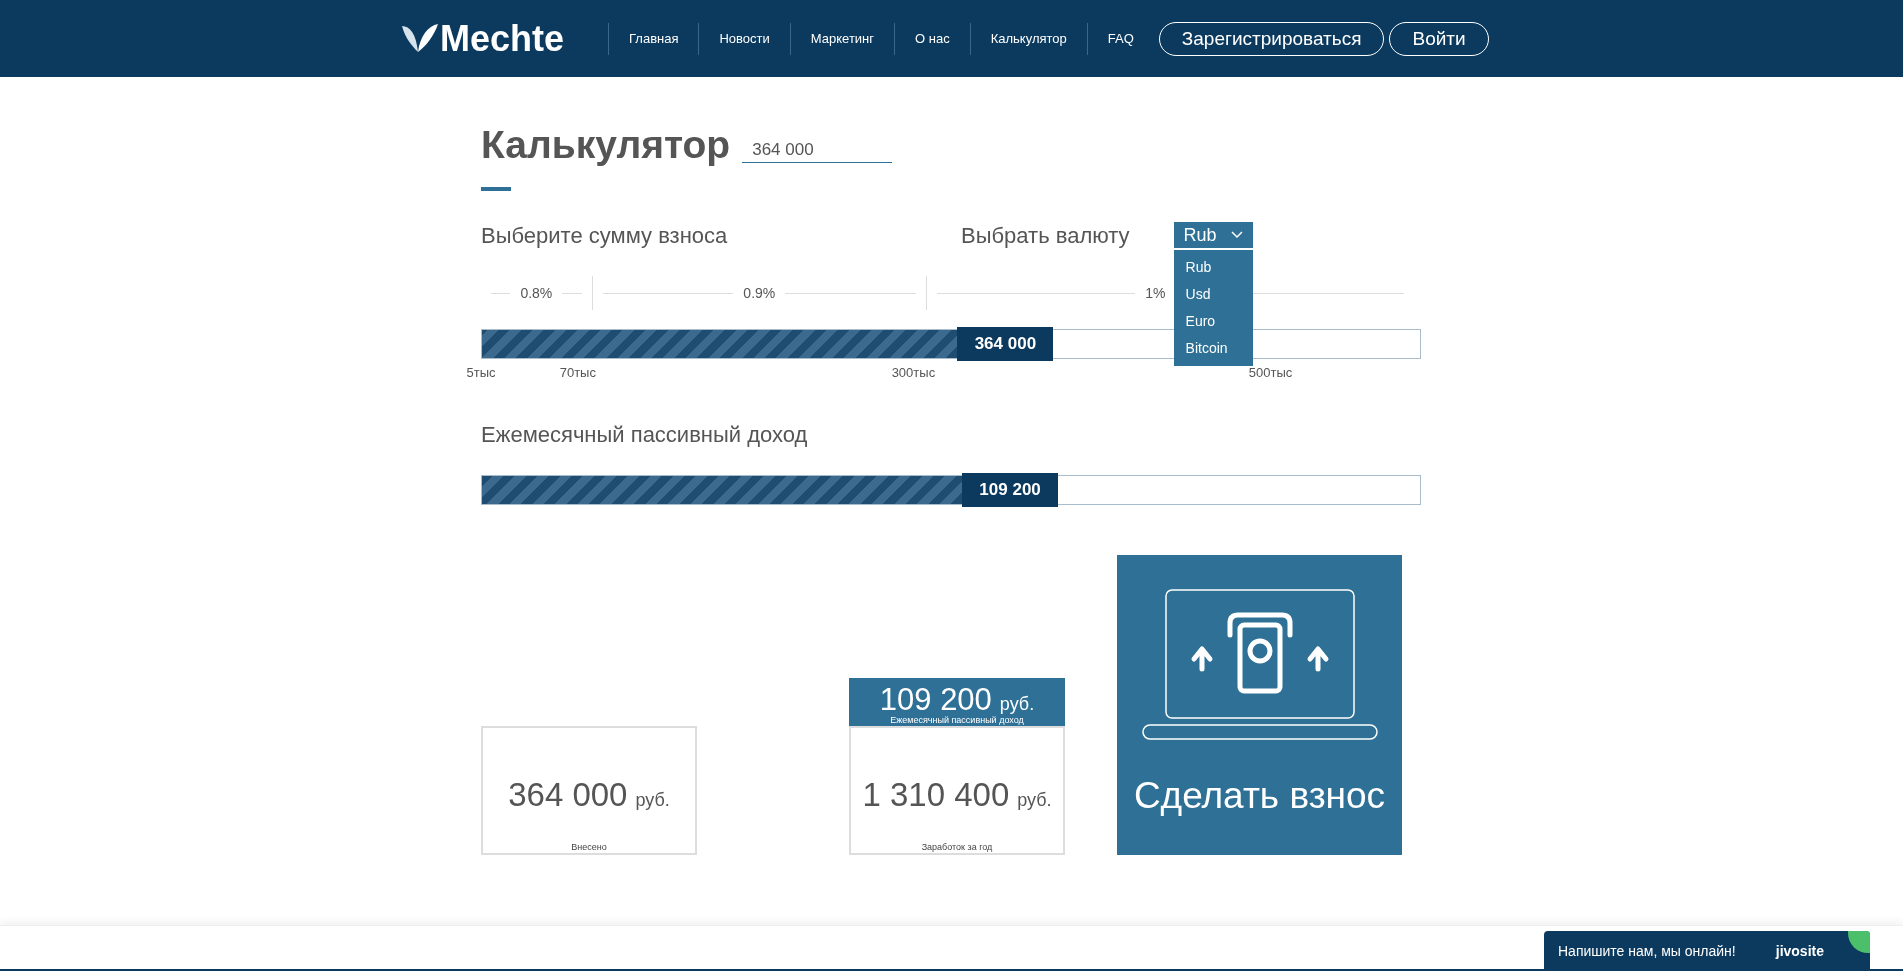  I want to click on currency-option: Rub, so click(1213, 267).